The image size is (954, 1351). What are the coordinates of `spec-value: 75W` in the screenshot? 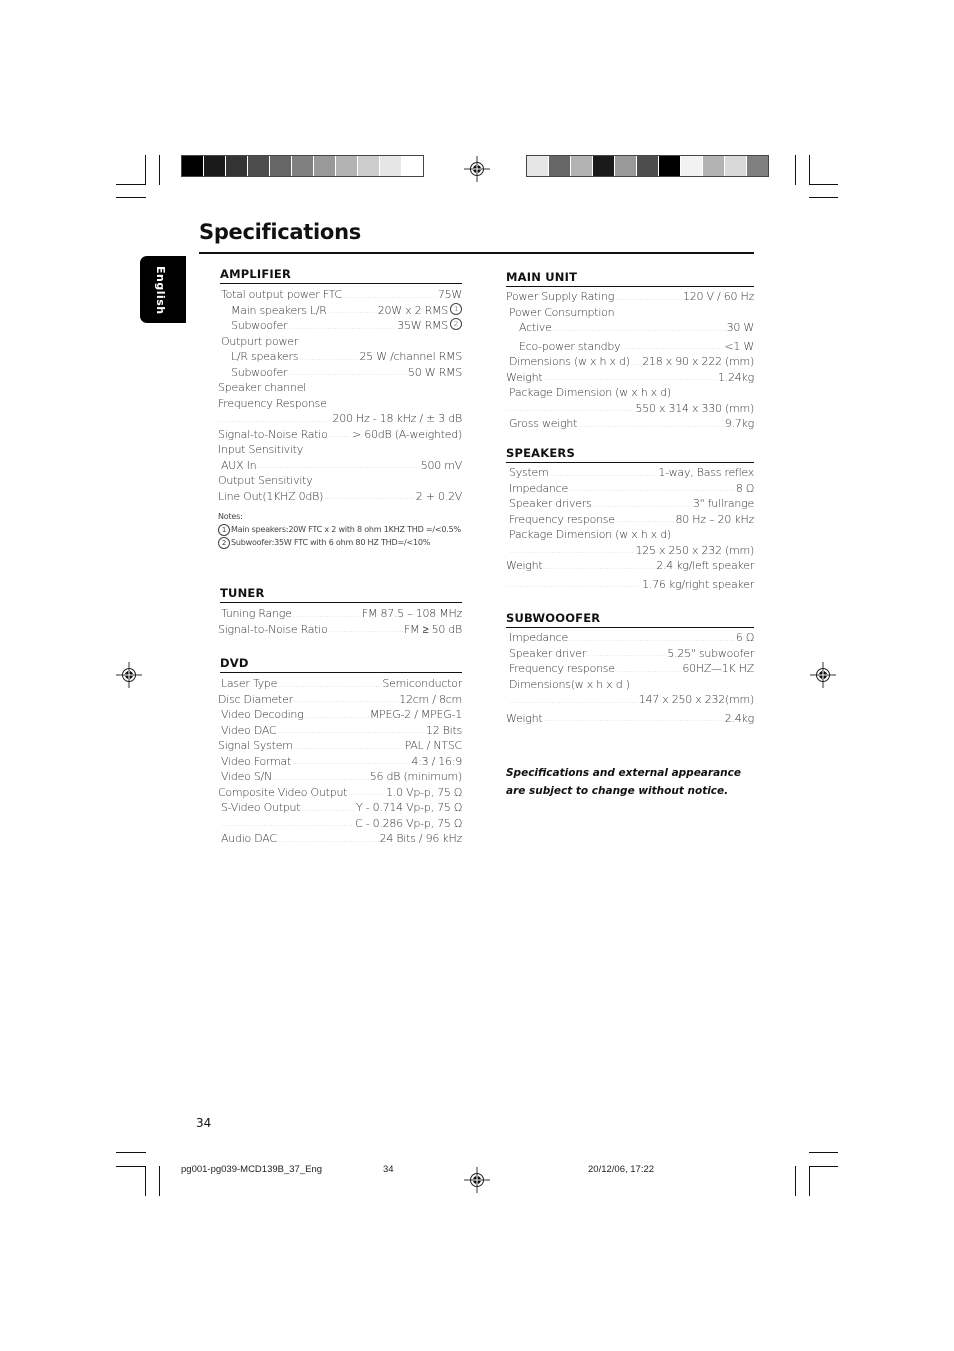 It's located at (449, 294).